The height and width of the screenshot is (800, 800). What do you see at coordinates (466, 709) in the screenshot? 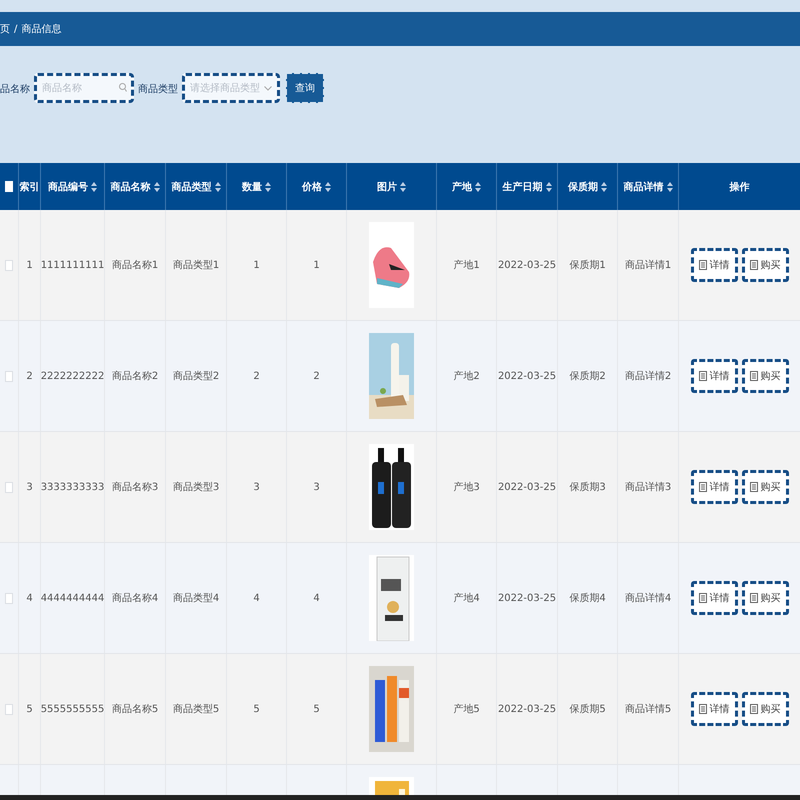
I see `table-cell-text: 产地5` at bounding box center [466, 709].